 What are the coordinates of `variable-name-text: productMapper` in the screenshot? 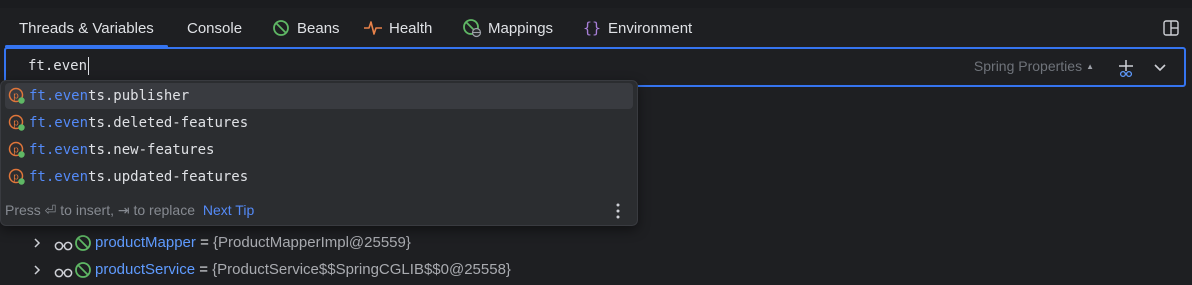 It's located at (145, 242).